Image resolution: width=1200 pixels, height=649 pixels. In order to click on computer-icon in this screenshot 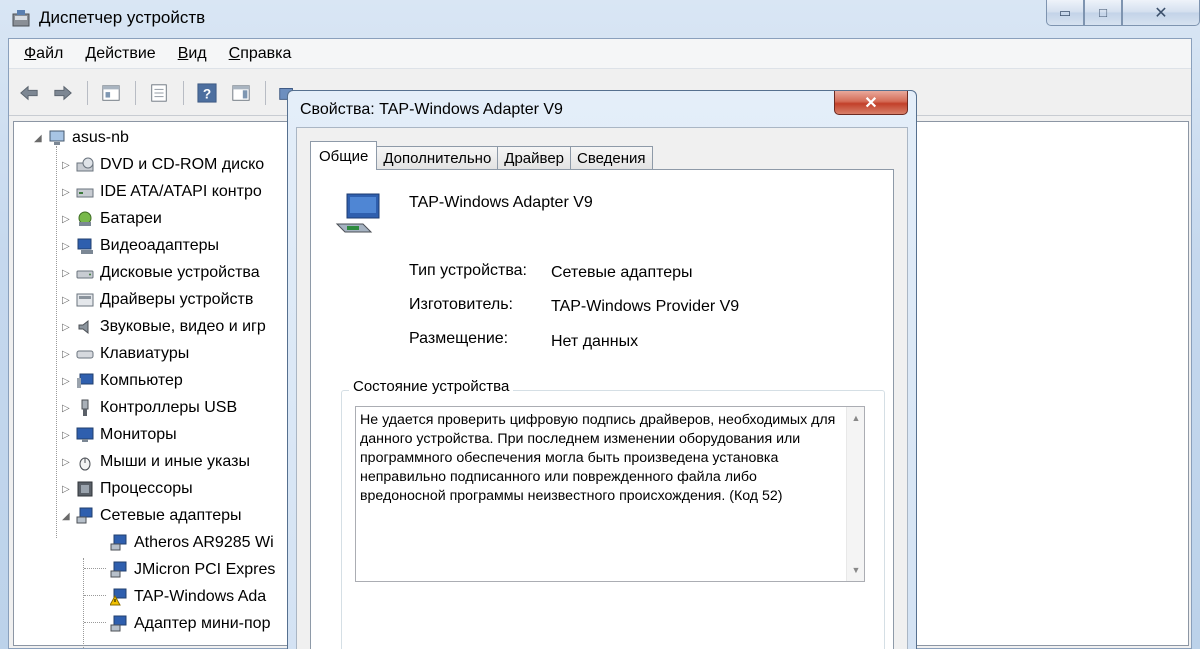, I will do `click(57, 137)`.